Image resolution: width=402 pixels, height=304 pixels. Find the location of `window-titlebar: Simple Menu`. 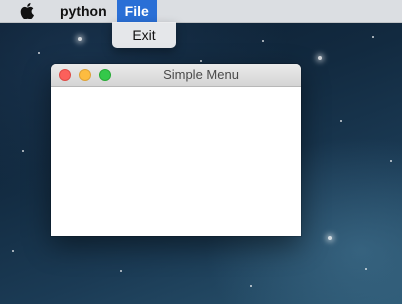

window-titlebar: Simple Menu is located at coordinates (176, 75).